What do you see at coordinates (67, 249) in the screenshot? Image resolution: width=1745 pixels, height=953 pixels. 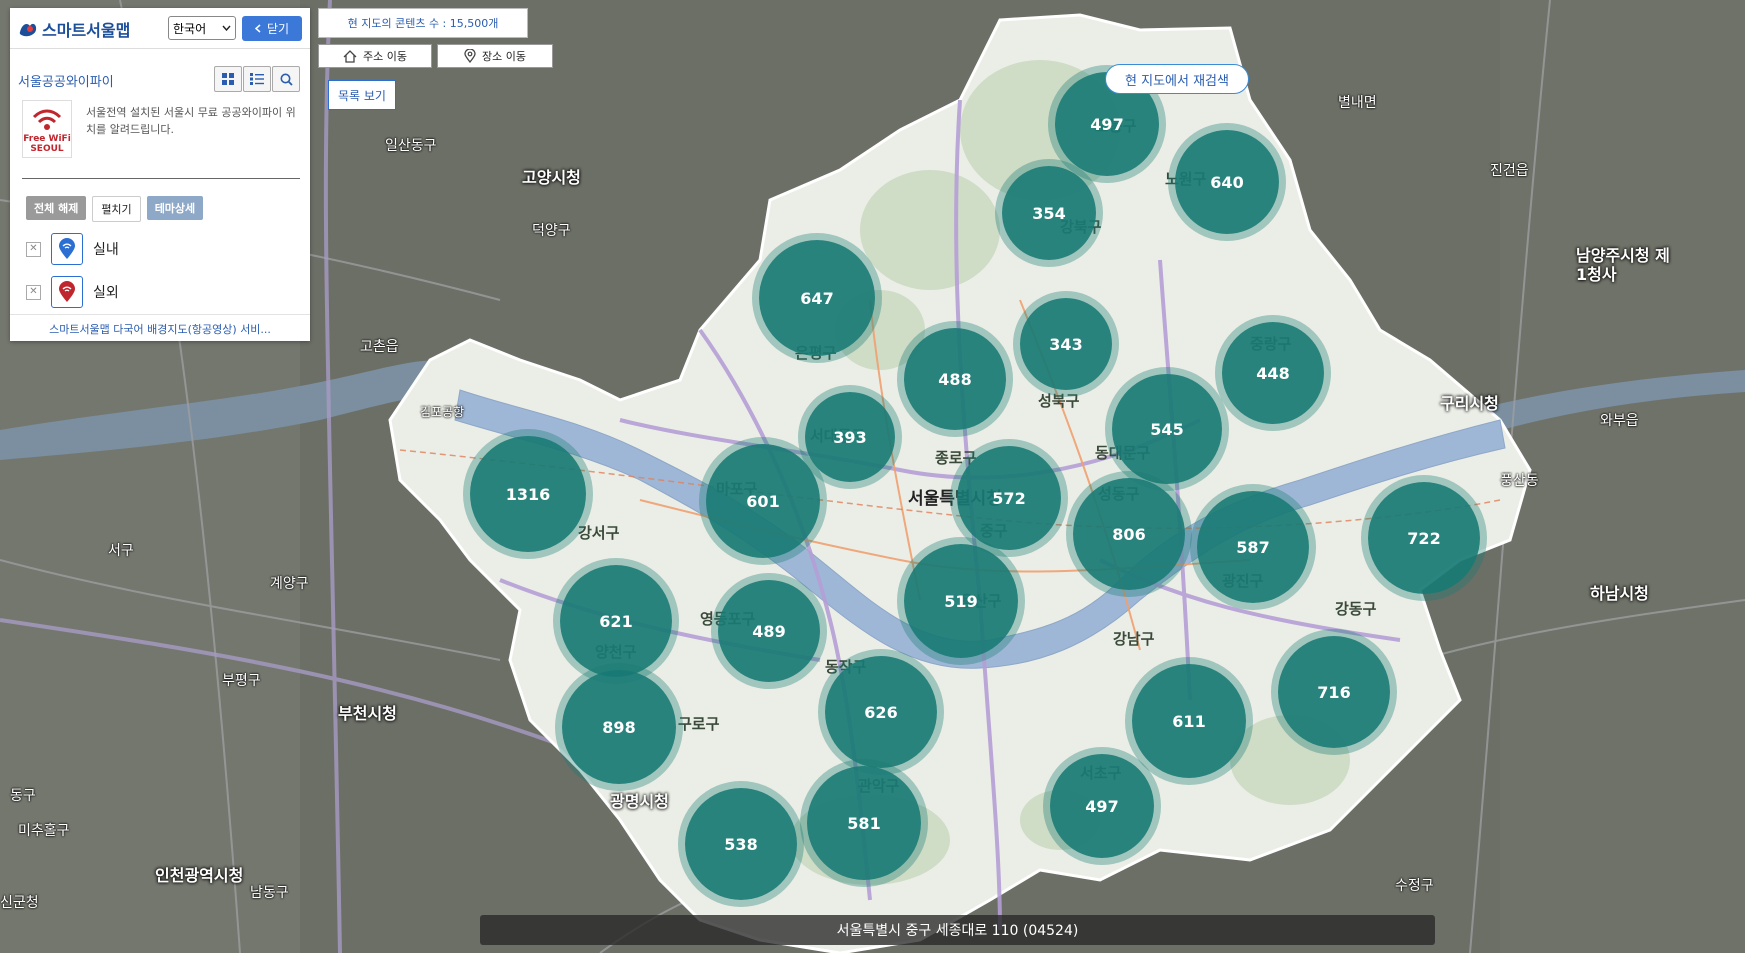 I see `indoor-wifi-pin-icon` at bounding box center [67, 249].